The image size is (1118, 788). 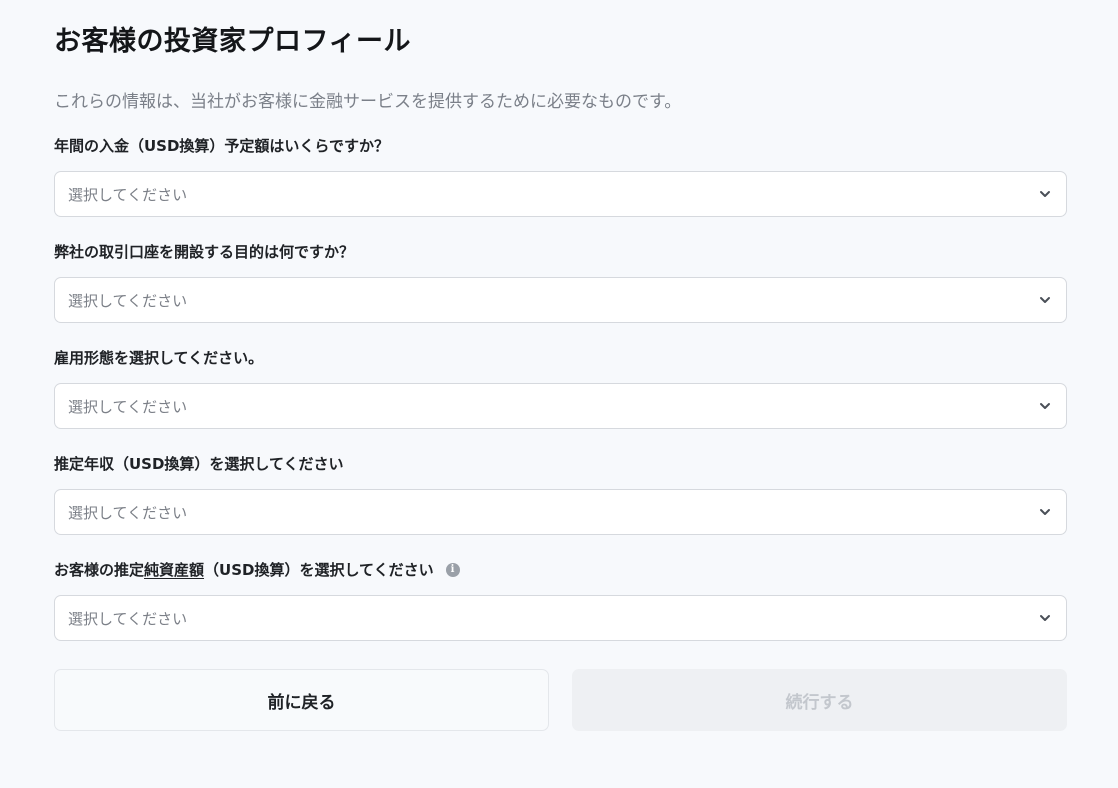 What do you see at coordinates (560, 700) in the screenshot?
I see `form-actions: 前に戻る 続行する` at bounding box center [560, 700].